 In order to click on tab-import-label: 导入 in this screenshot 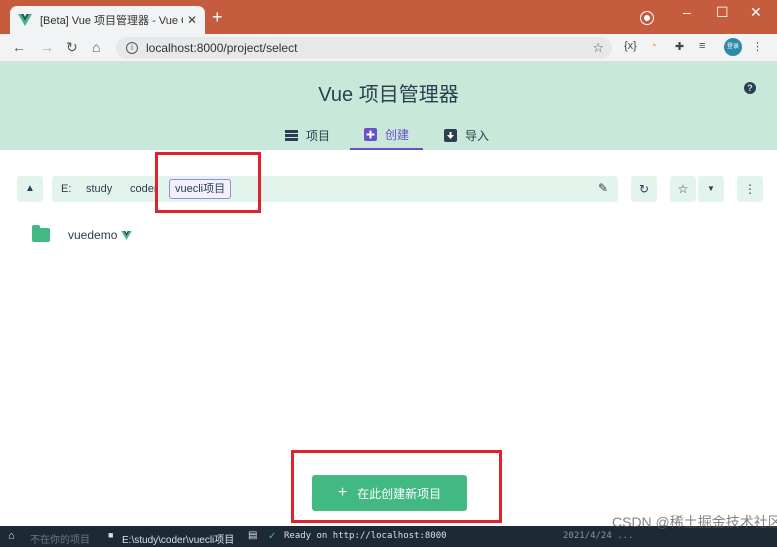, I will do `click(477, 135)`.